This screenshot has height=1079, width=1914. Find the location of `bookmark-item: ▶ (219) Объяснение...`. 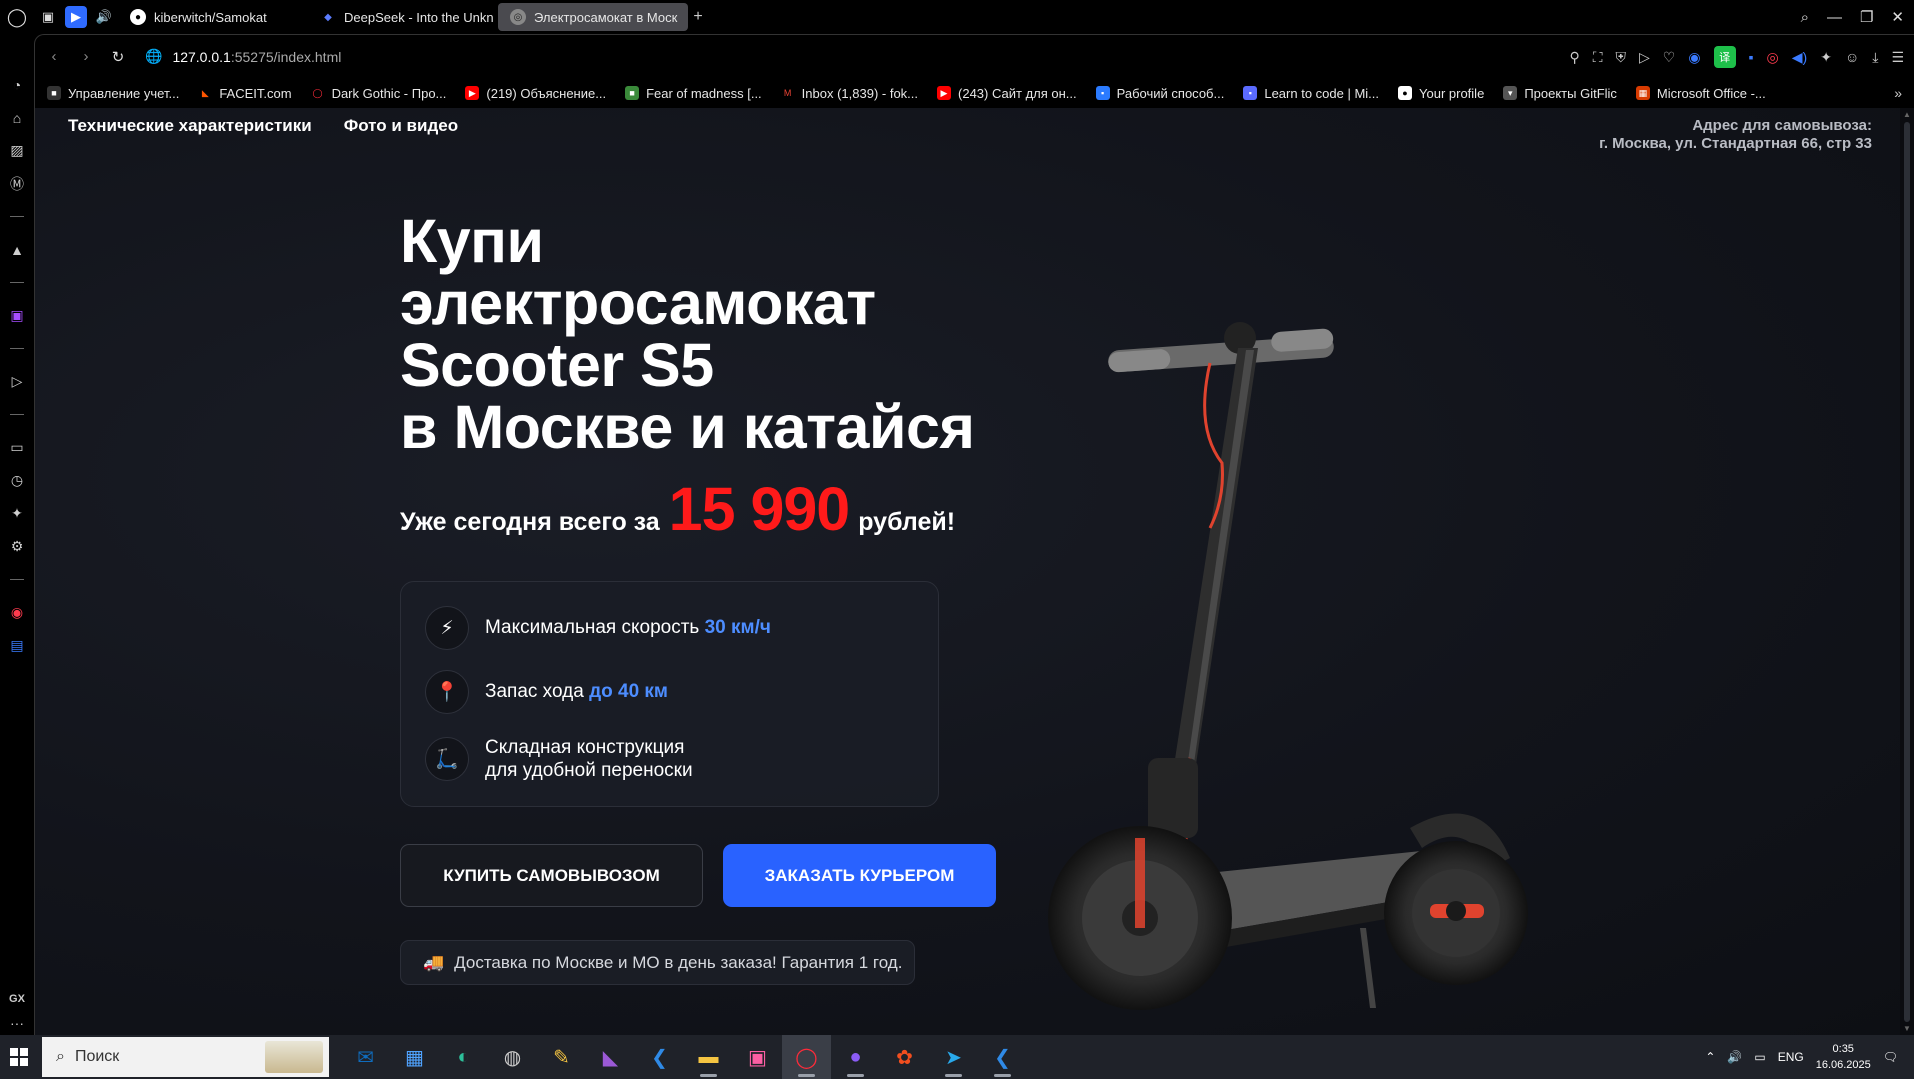

bookmark-item: ▶ (219) Объяснение... is located at coordinates (535, 93).